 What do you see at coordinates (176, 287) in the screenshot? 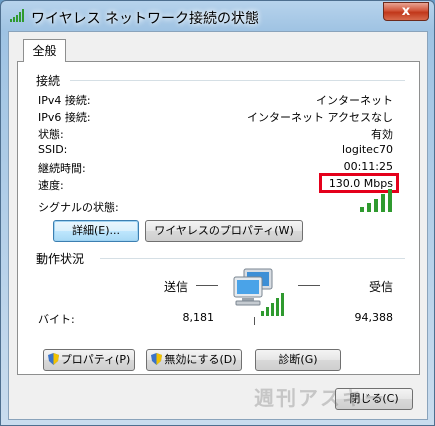
I see `sent-label: 送信` at bounding box center [176, 287].